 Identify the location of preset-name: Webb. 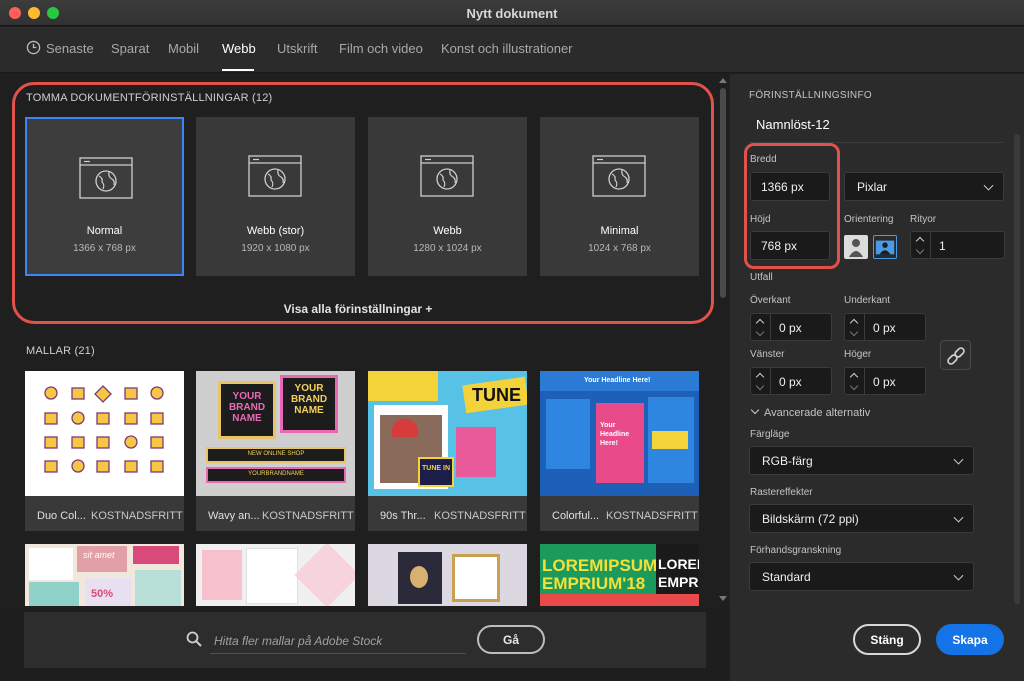
(447, 231).